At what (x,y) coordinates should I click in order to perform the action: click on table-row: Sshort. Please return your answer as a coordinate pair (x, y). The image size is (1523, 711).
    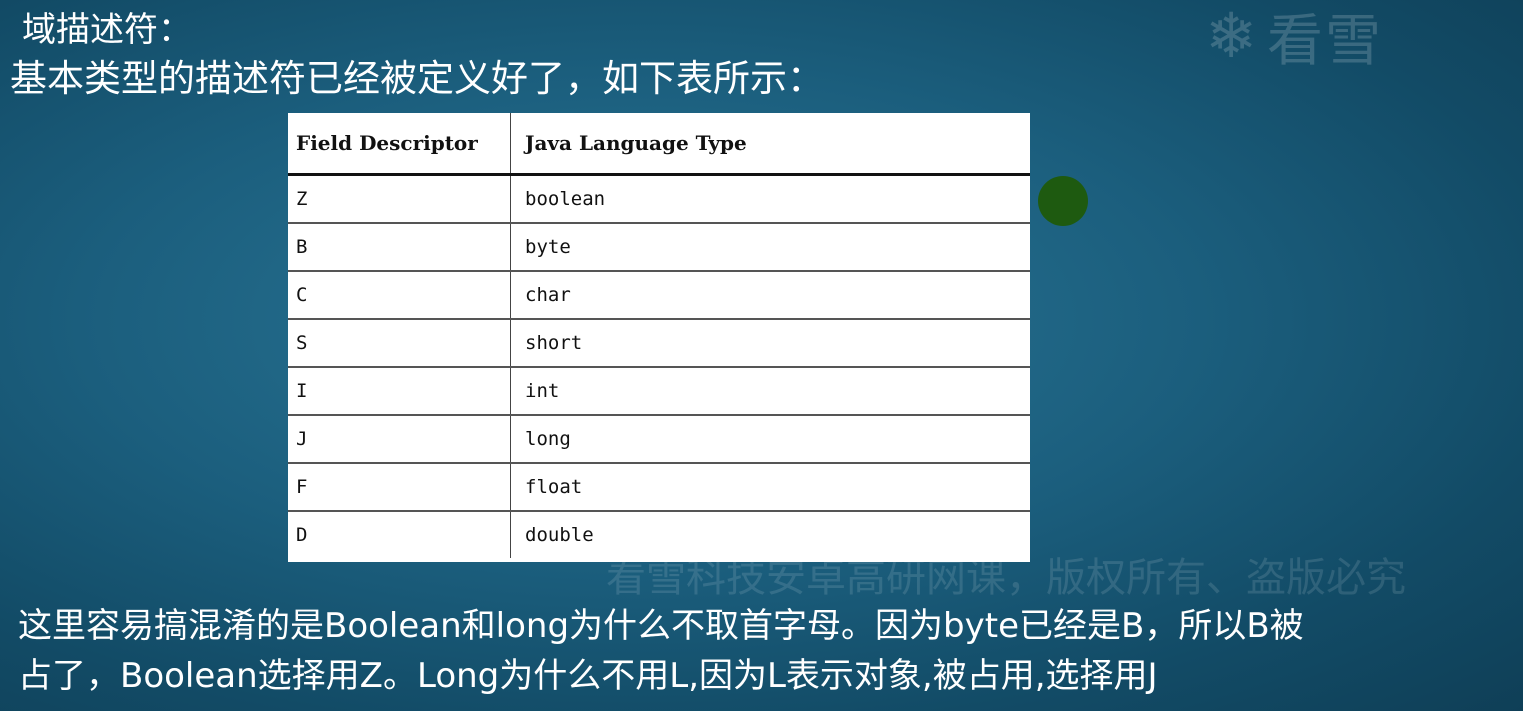
    Looking at the image, I should click on (659, 343).